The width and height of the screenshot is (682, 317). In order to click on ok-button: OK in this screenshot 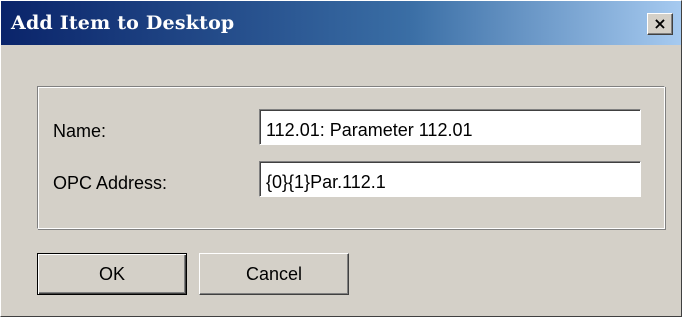, I will do `click(112, 274)`.